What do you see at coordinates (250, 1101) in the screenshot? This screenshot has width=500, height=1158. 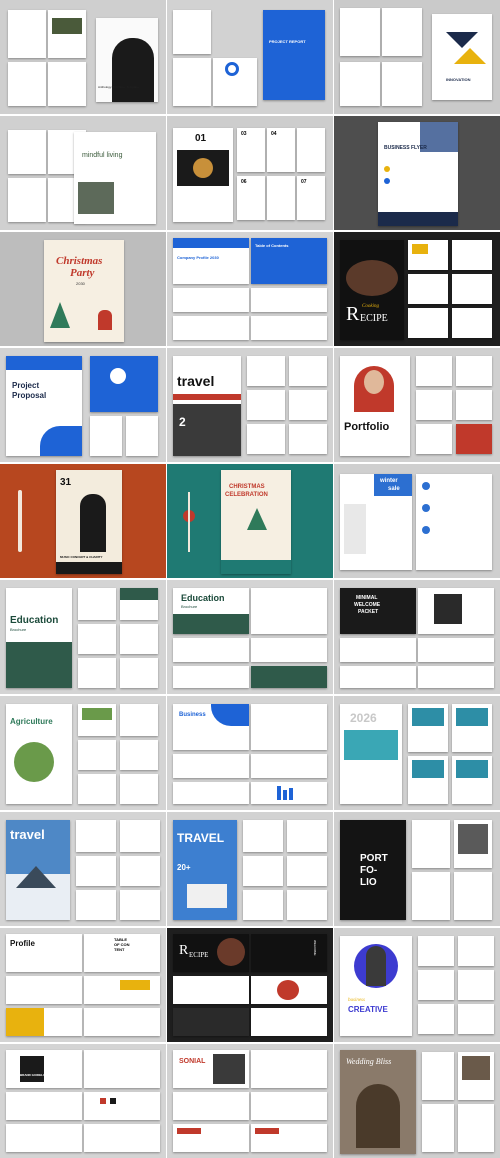 I see `tile-social-media: SONIAL` at bounding box center [250, 1101].